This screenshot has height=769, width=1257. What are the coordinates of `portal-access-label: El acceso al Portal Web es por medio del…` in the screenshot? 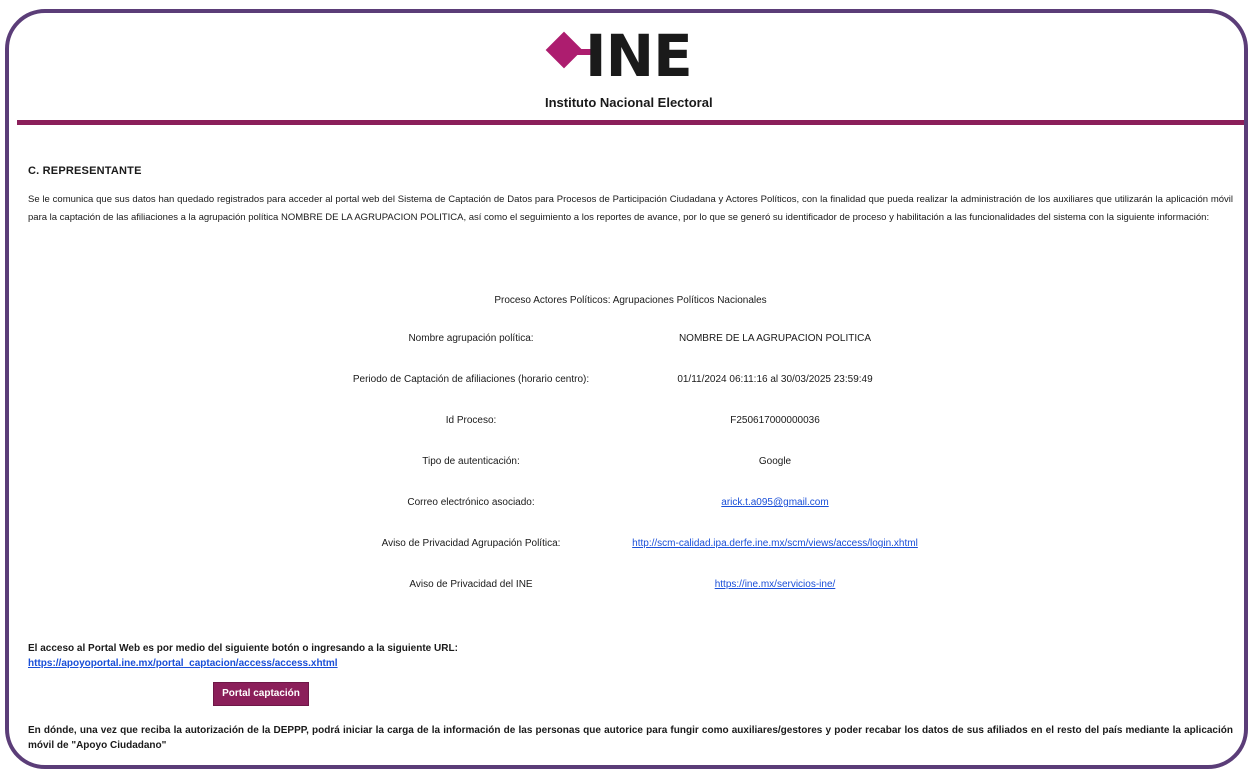 It's located at (243, 648).